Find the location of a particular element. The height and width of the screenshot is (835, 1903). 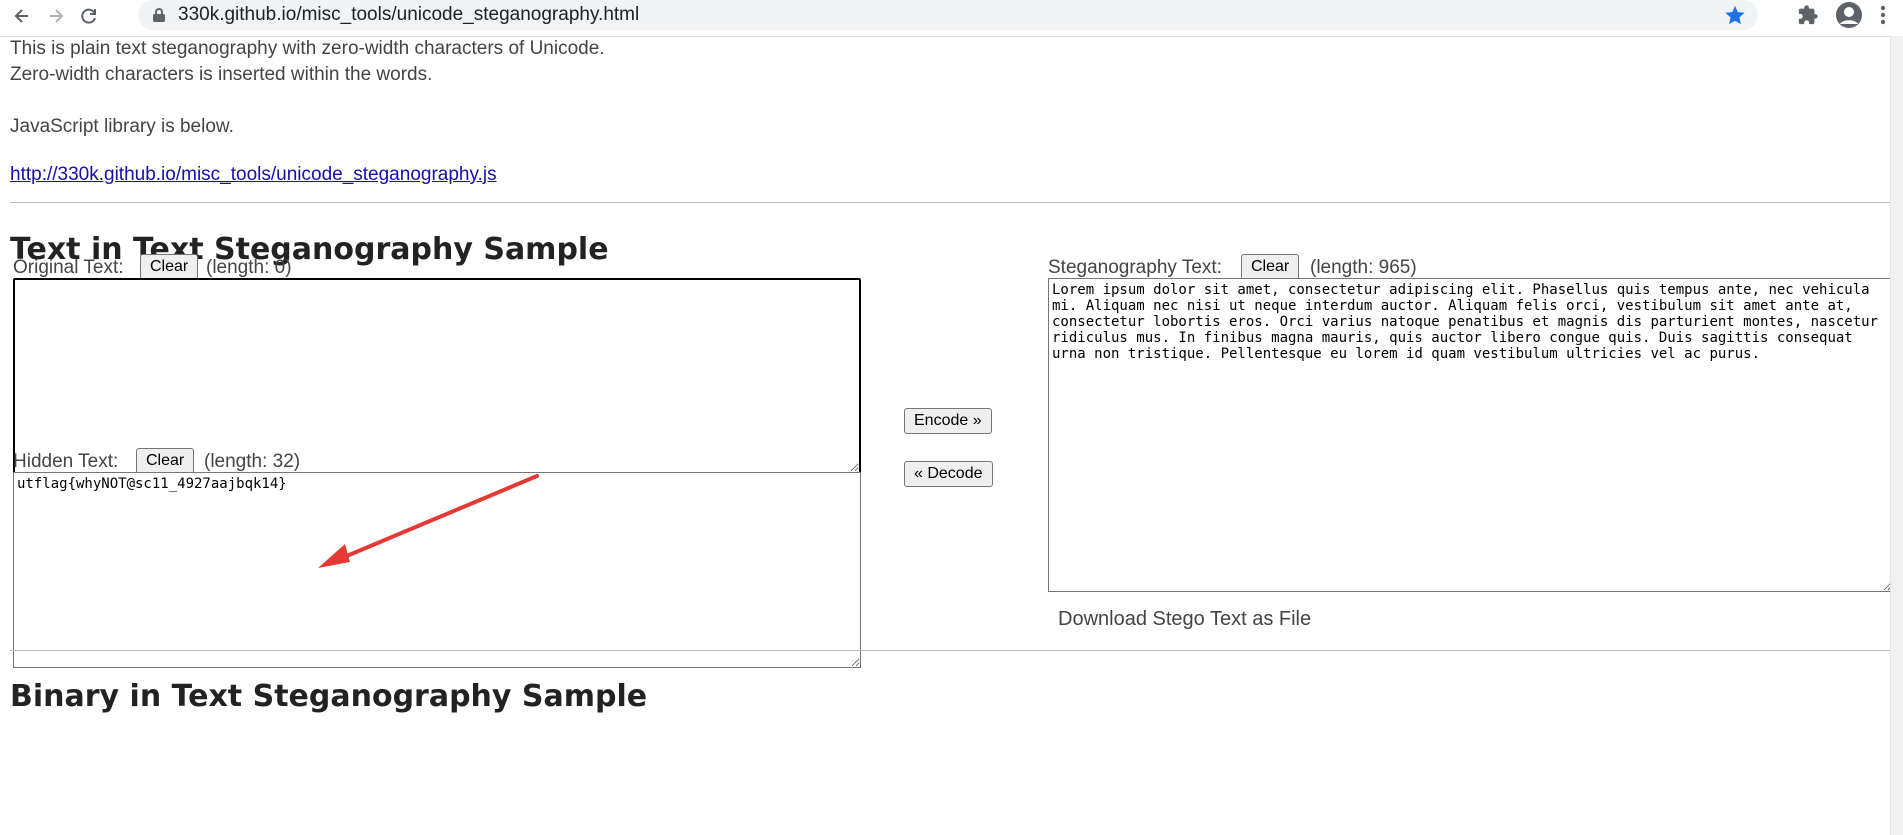

divider-top is located at coordinates (951, 202).